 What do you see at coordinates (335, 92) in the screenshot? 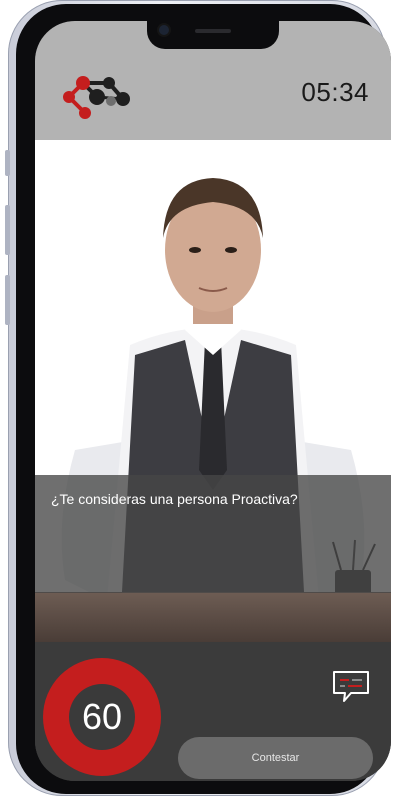
I see `elapsed-timer: 05:34` at bounding box center [335, 92].